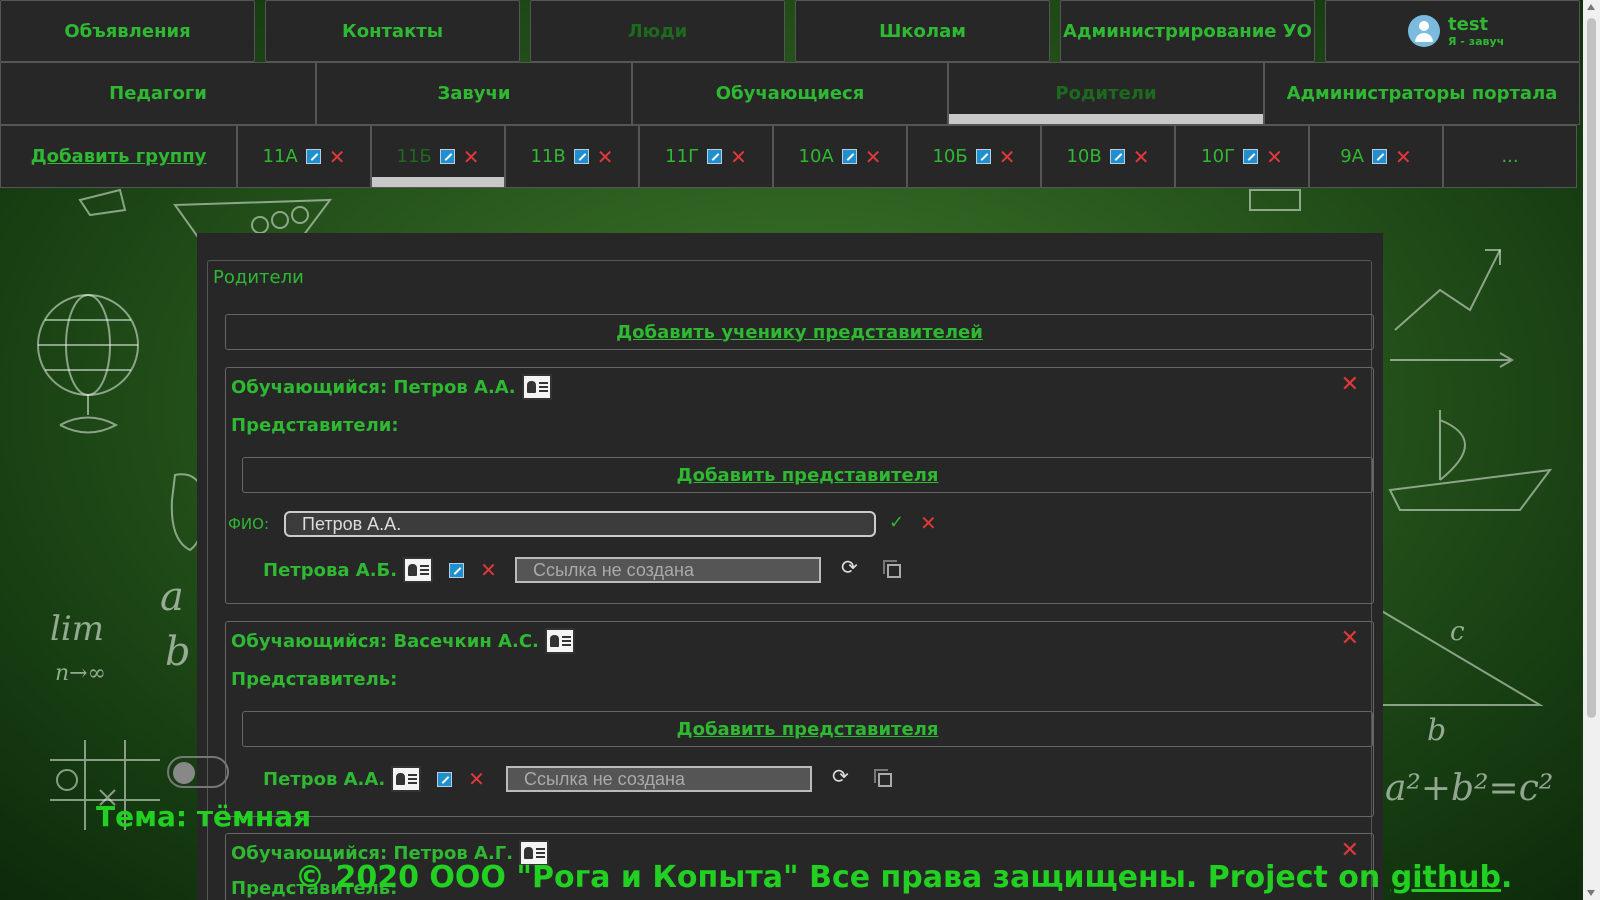 Image resolution: width=1600 pixels, height=900 pixels. Describe the element at coordinates (572, 156) in the screenshot. I see `group-tab: 11В ✕` at that location.